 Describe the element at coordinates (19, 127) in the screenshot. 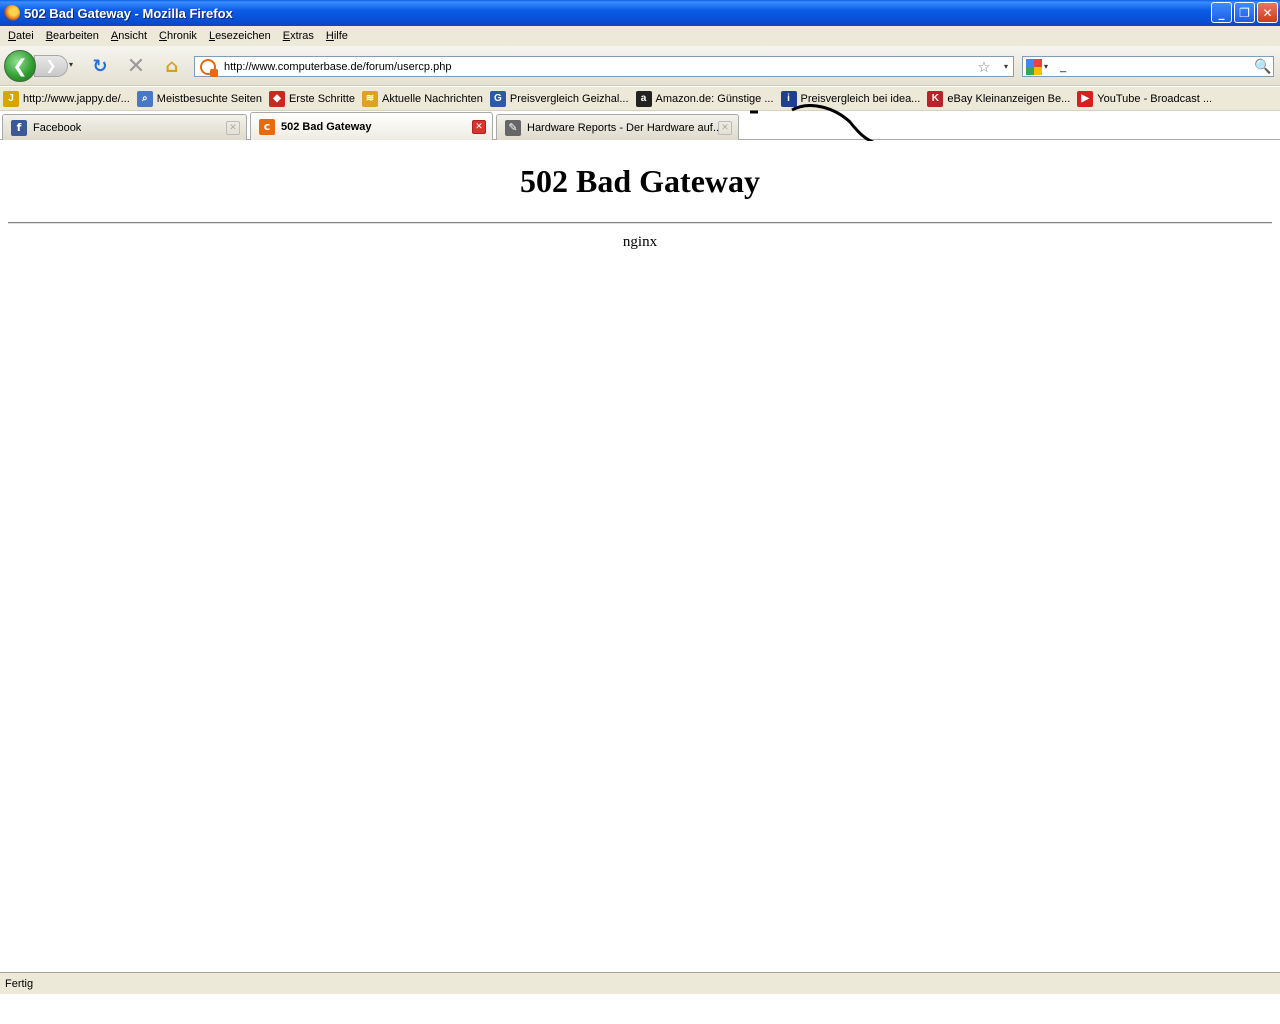

I see `facebook-icon: f` at that location.